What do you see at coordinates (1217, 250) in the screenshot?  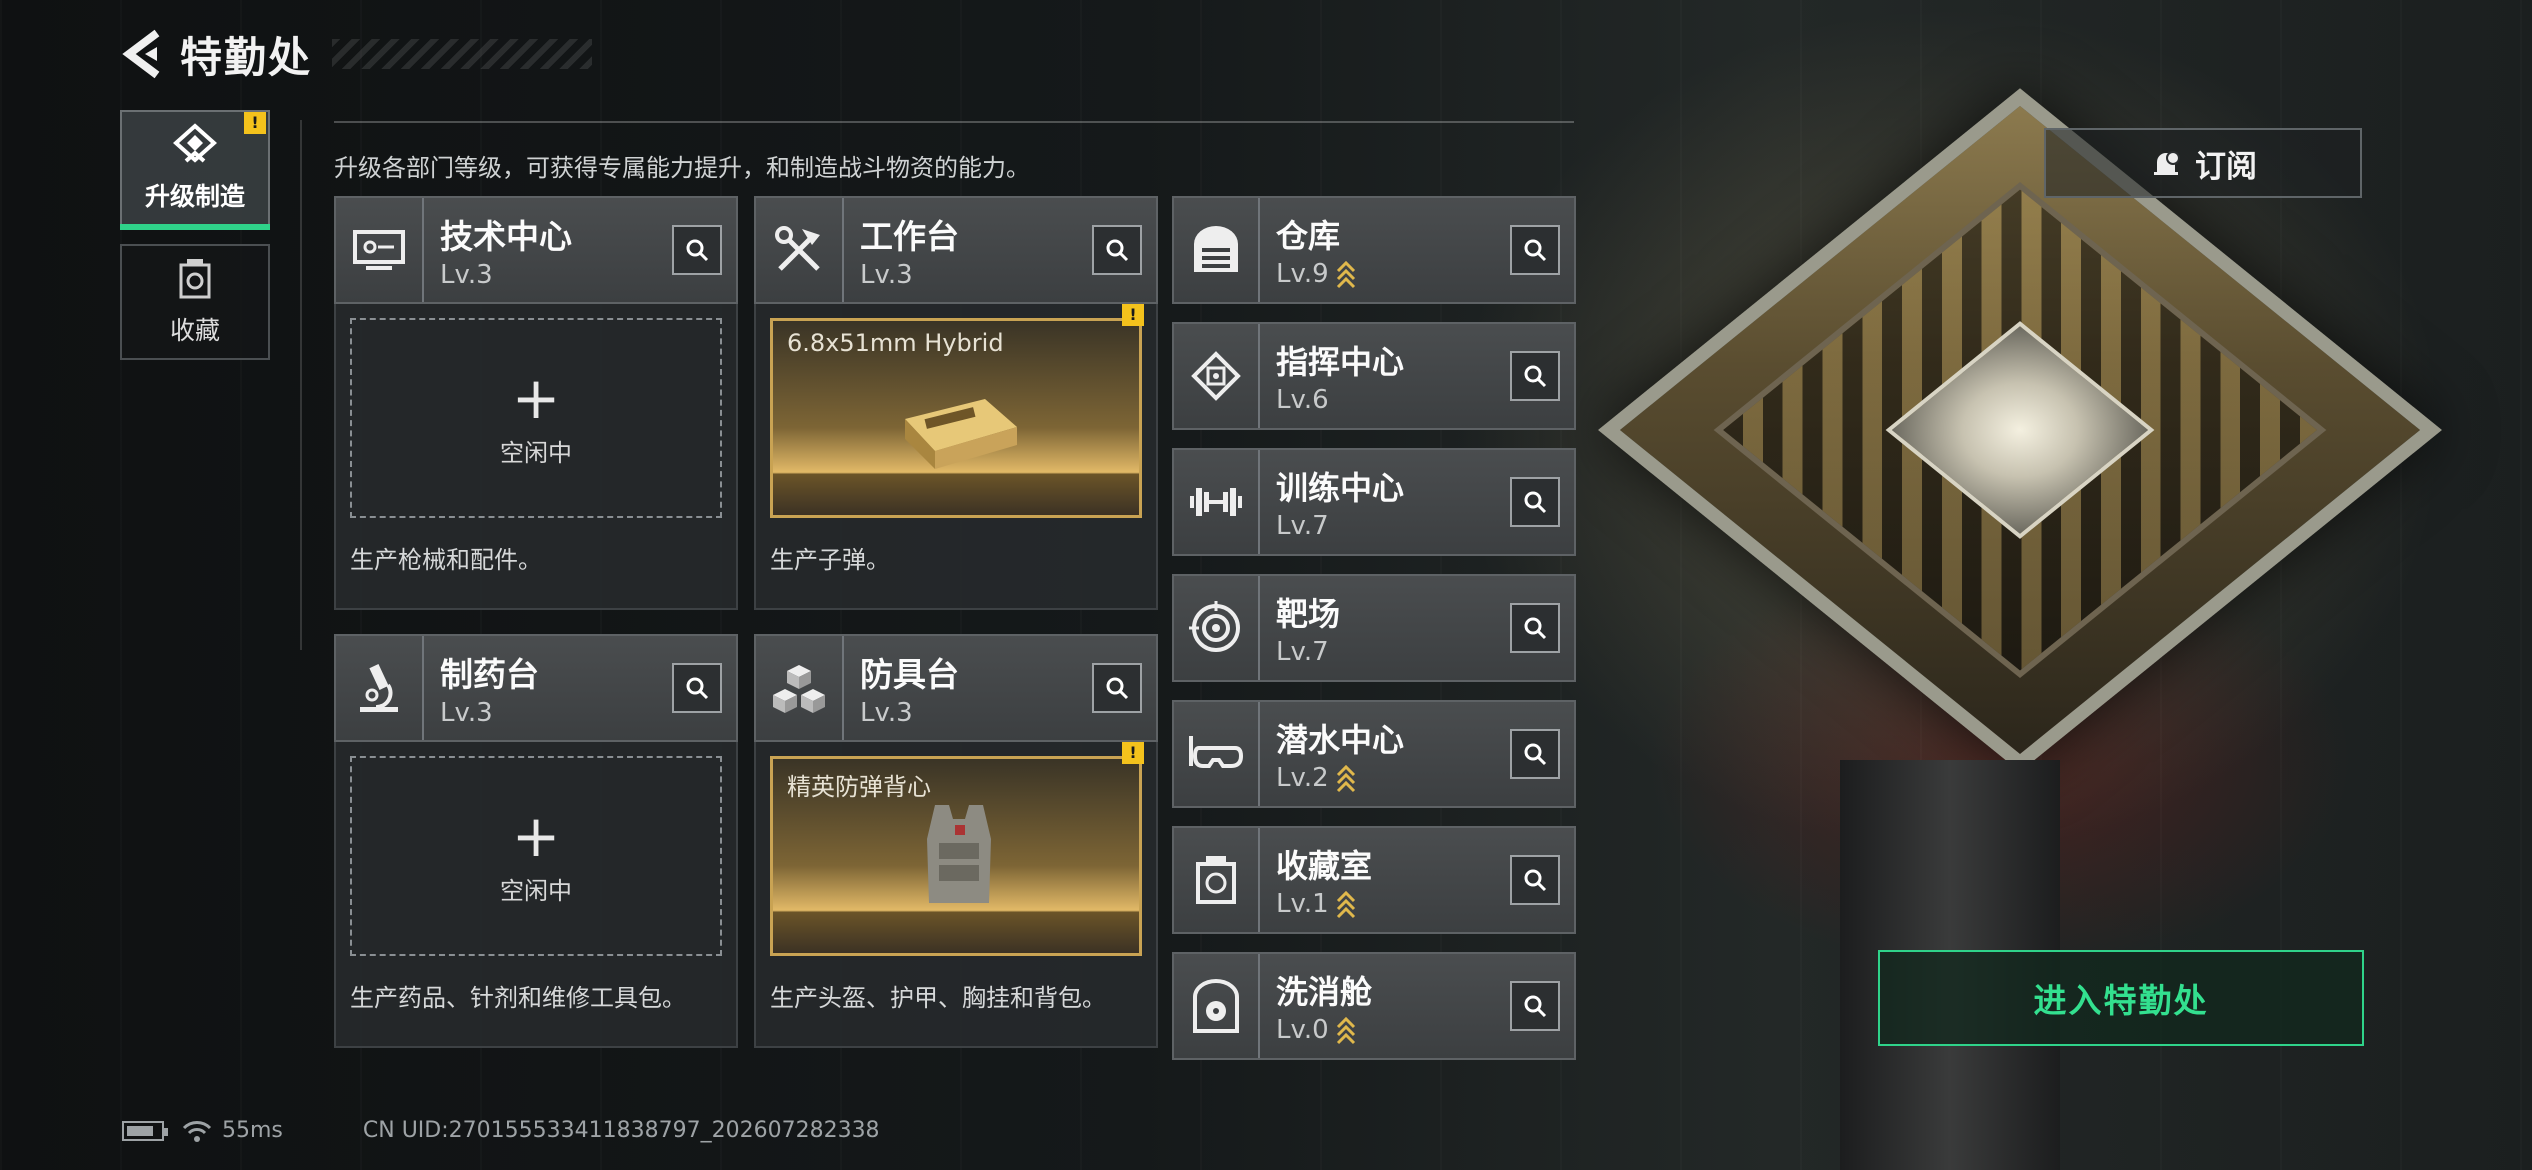 I see `warehouse-icon` at bounding box center [1217, 250].